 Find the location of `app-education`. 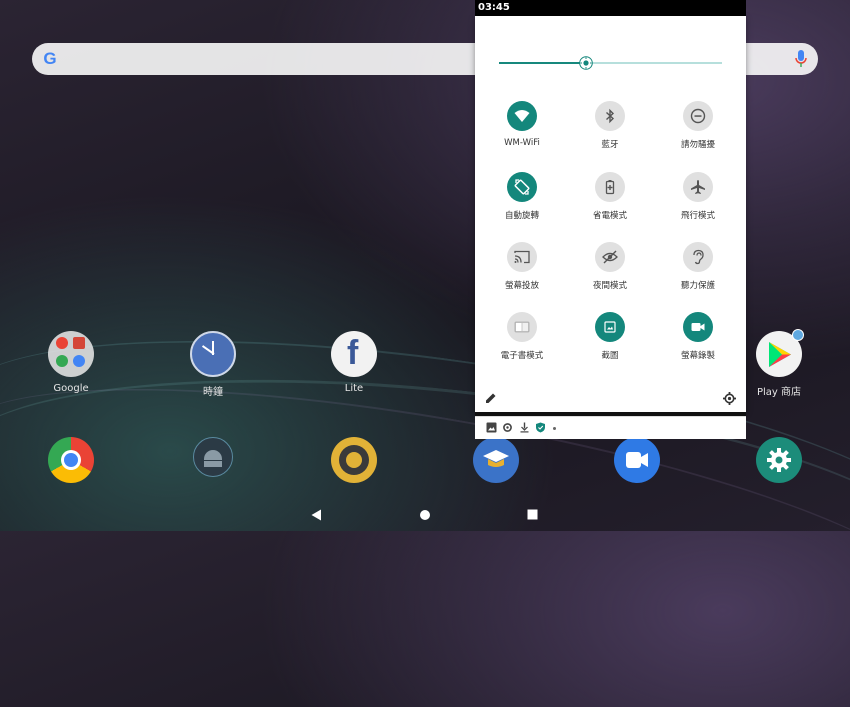

app-education is located at coordinates (496, 460).